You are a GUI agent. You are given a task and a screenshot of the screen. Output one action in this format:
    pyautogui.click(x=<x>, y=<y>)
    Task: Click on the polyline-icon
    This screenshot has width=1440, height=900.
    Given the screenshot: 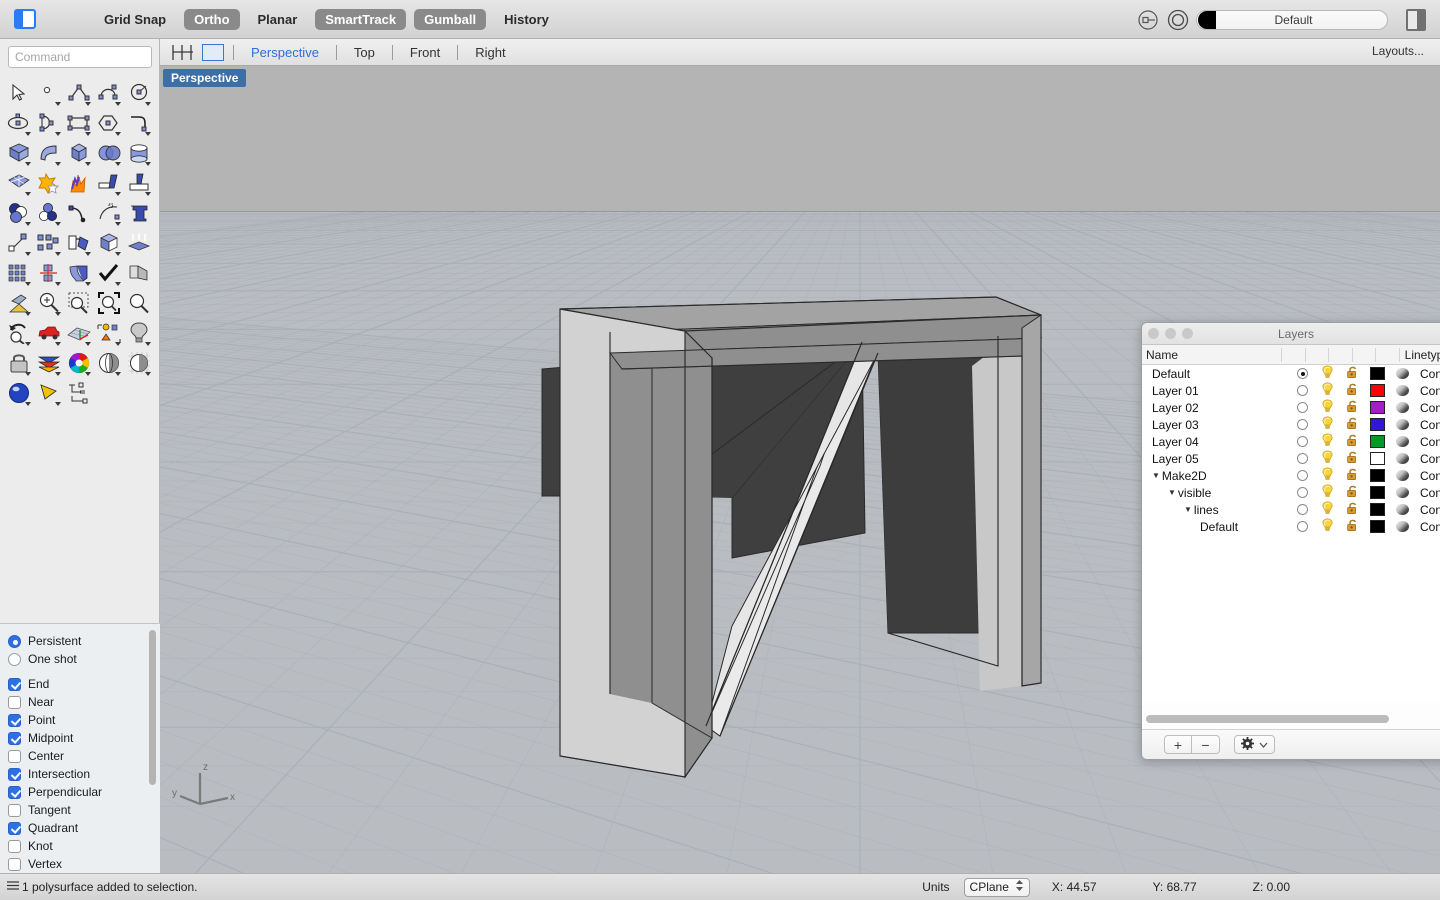 What is the action you would take?
    pyautogui.click(x=79, y=93)
    